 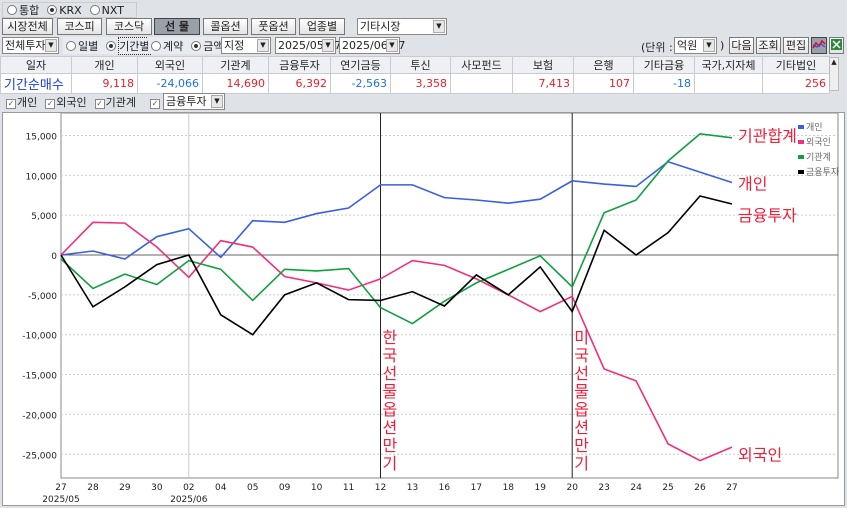 I want to click on column-header: 기타법인, so click(x=796, y=65).